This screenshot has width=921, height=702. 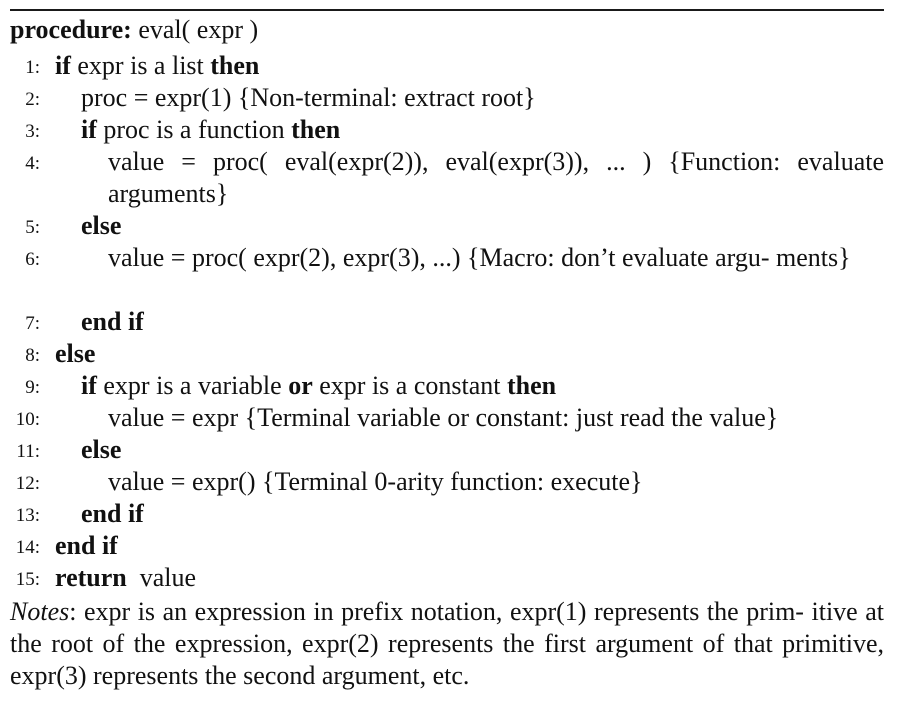 I want to click on line-number: 15:, so click(x=27, y=579).